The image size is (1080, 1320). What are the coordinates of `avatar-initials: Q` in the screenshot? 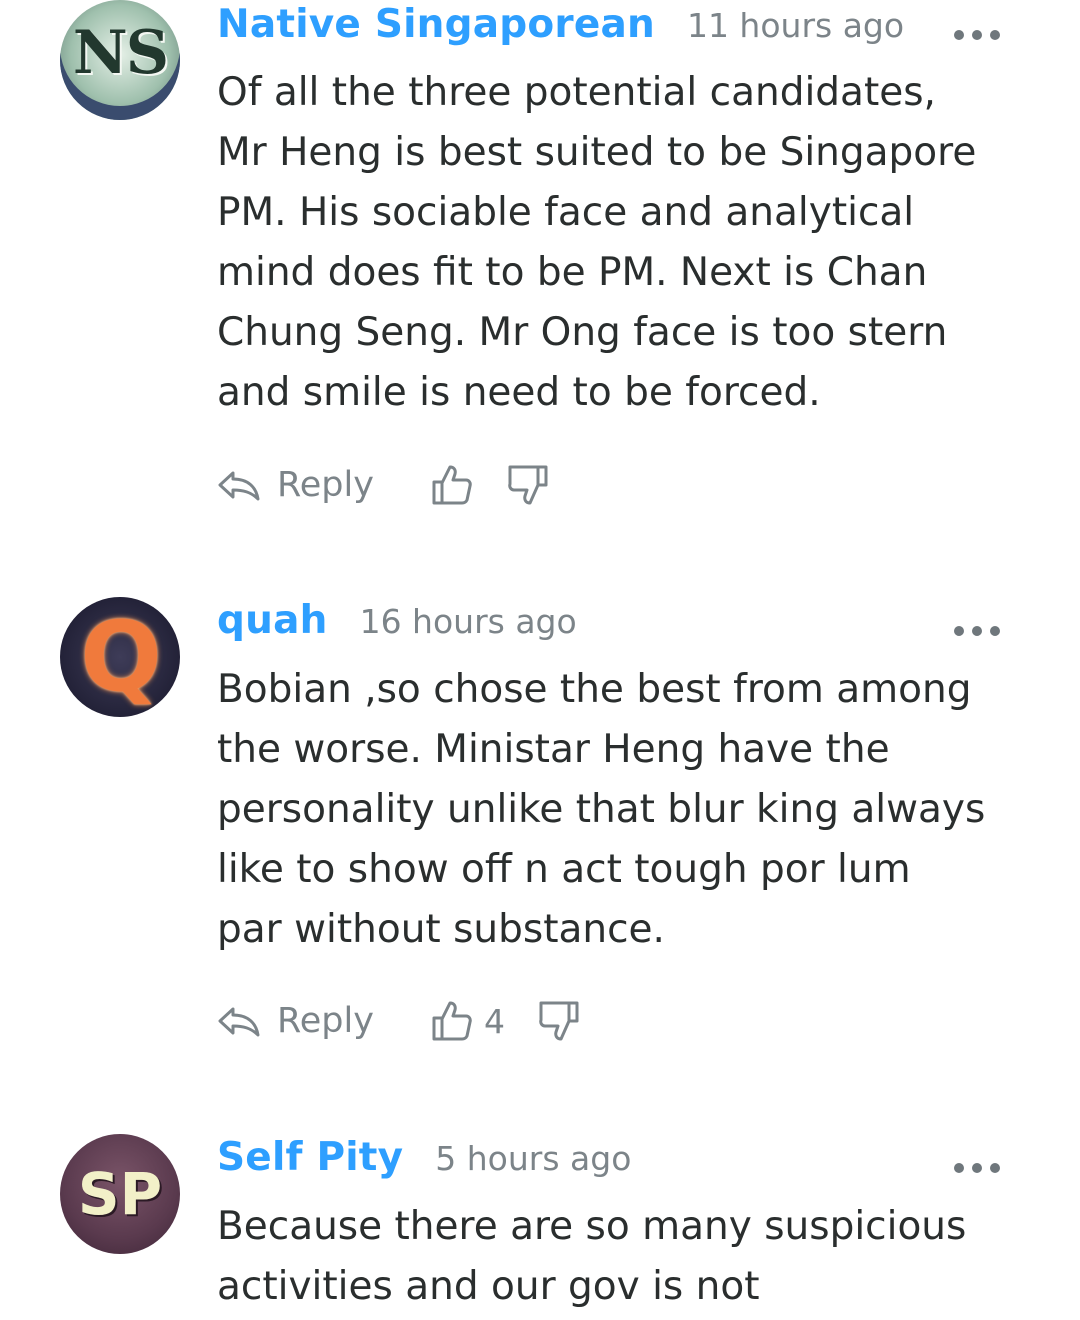 It's located at (121, 657).